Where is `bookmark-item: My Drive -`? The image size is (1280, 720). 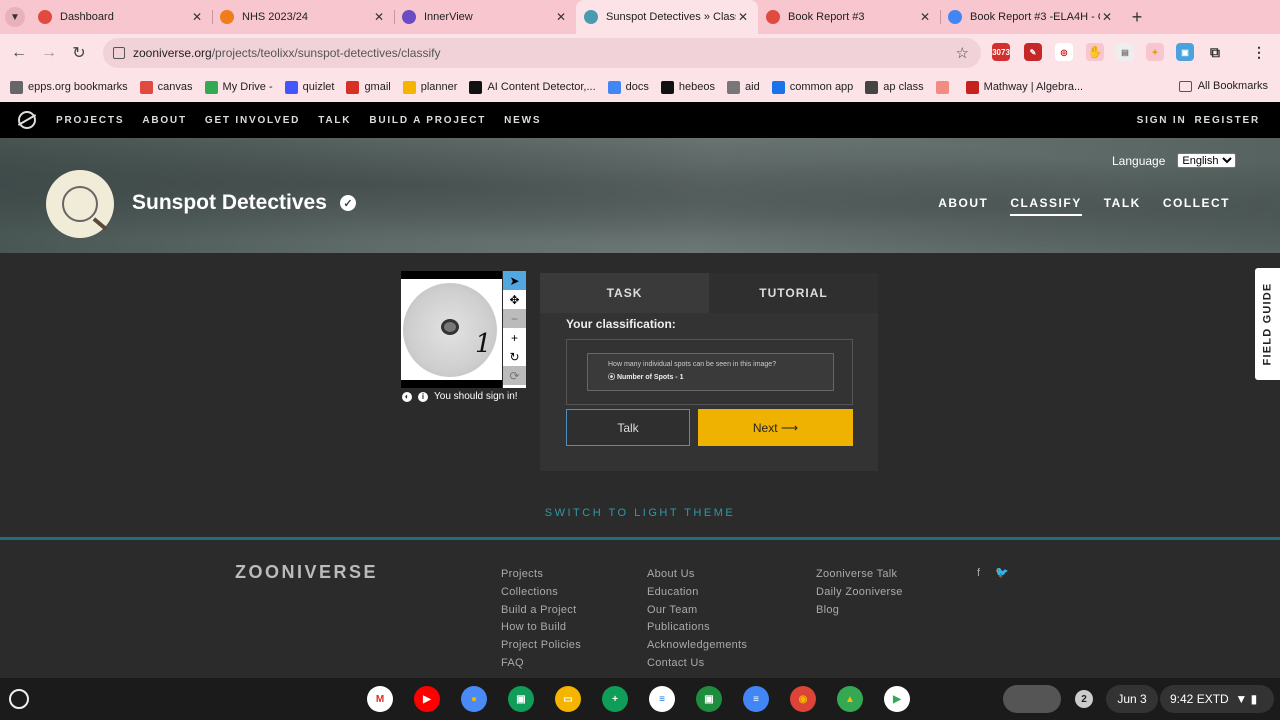 bookmark-item: My Drive - is located at coordinates (238, 87).